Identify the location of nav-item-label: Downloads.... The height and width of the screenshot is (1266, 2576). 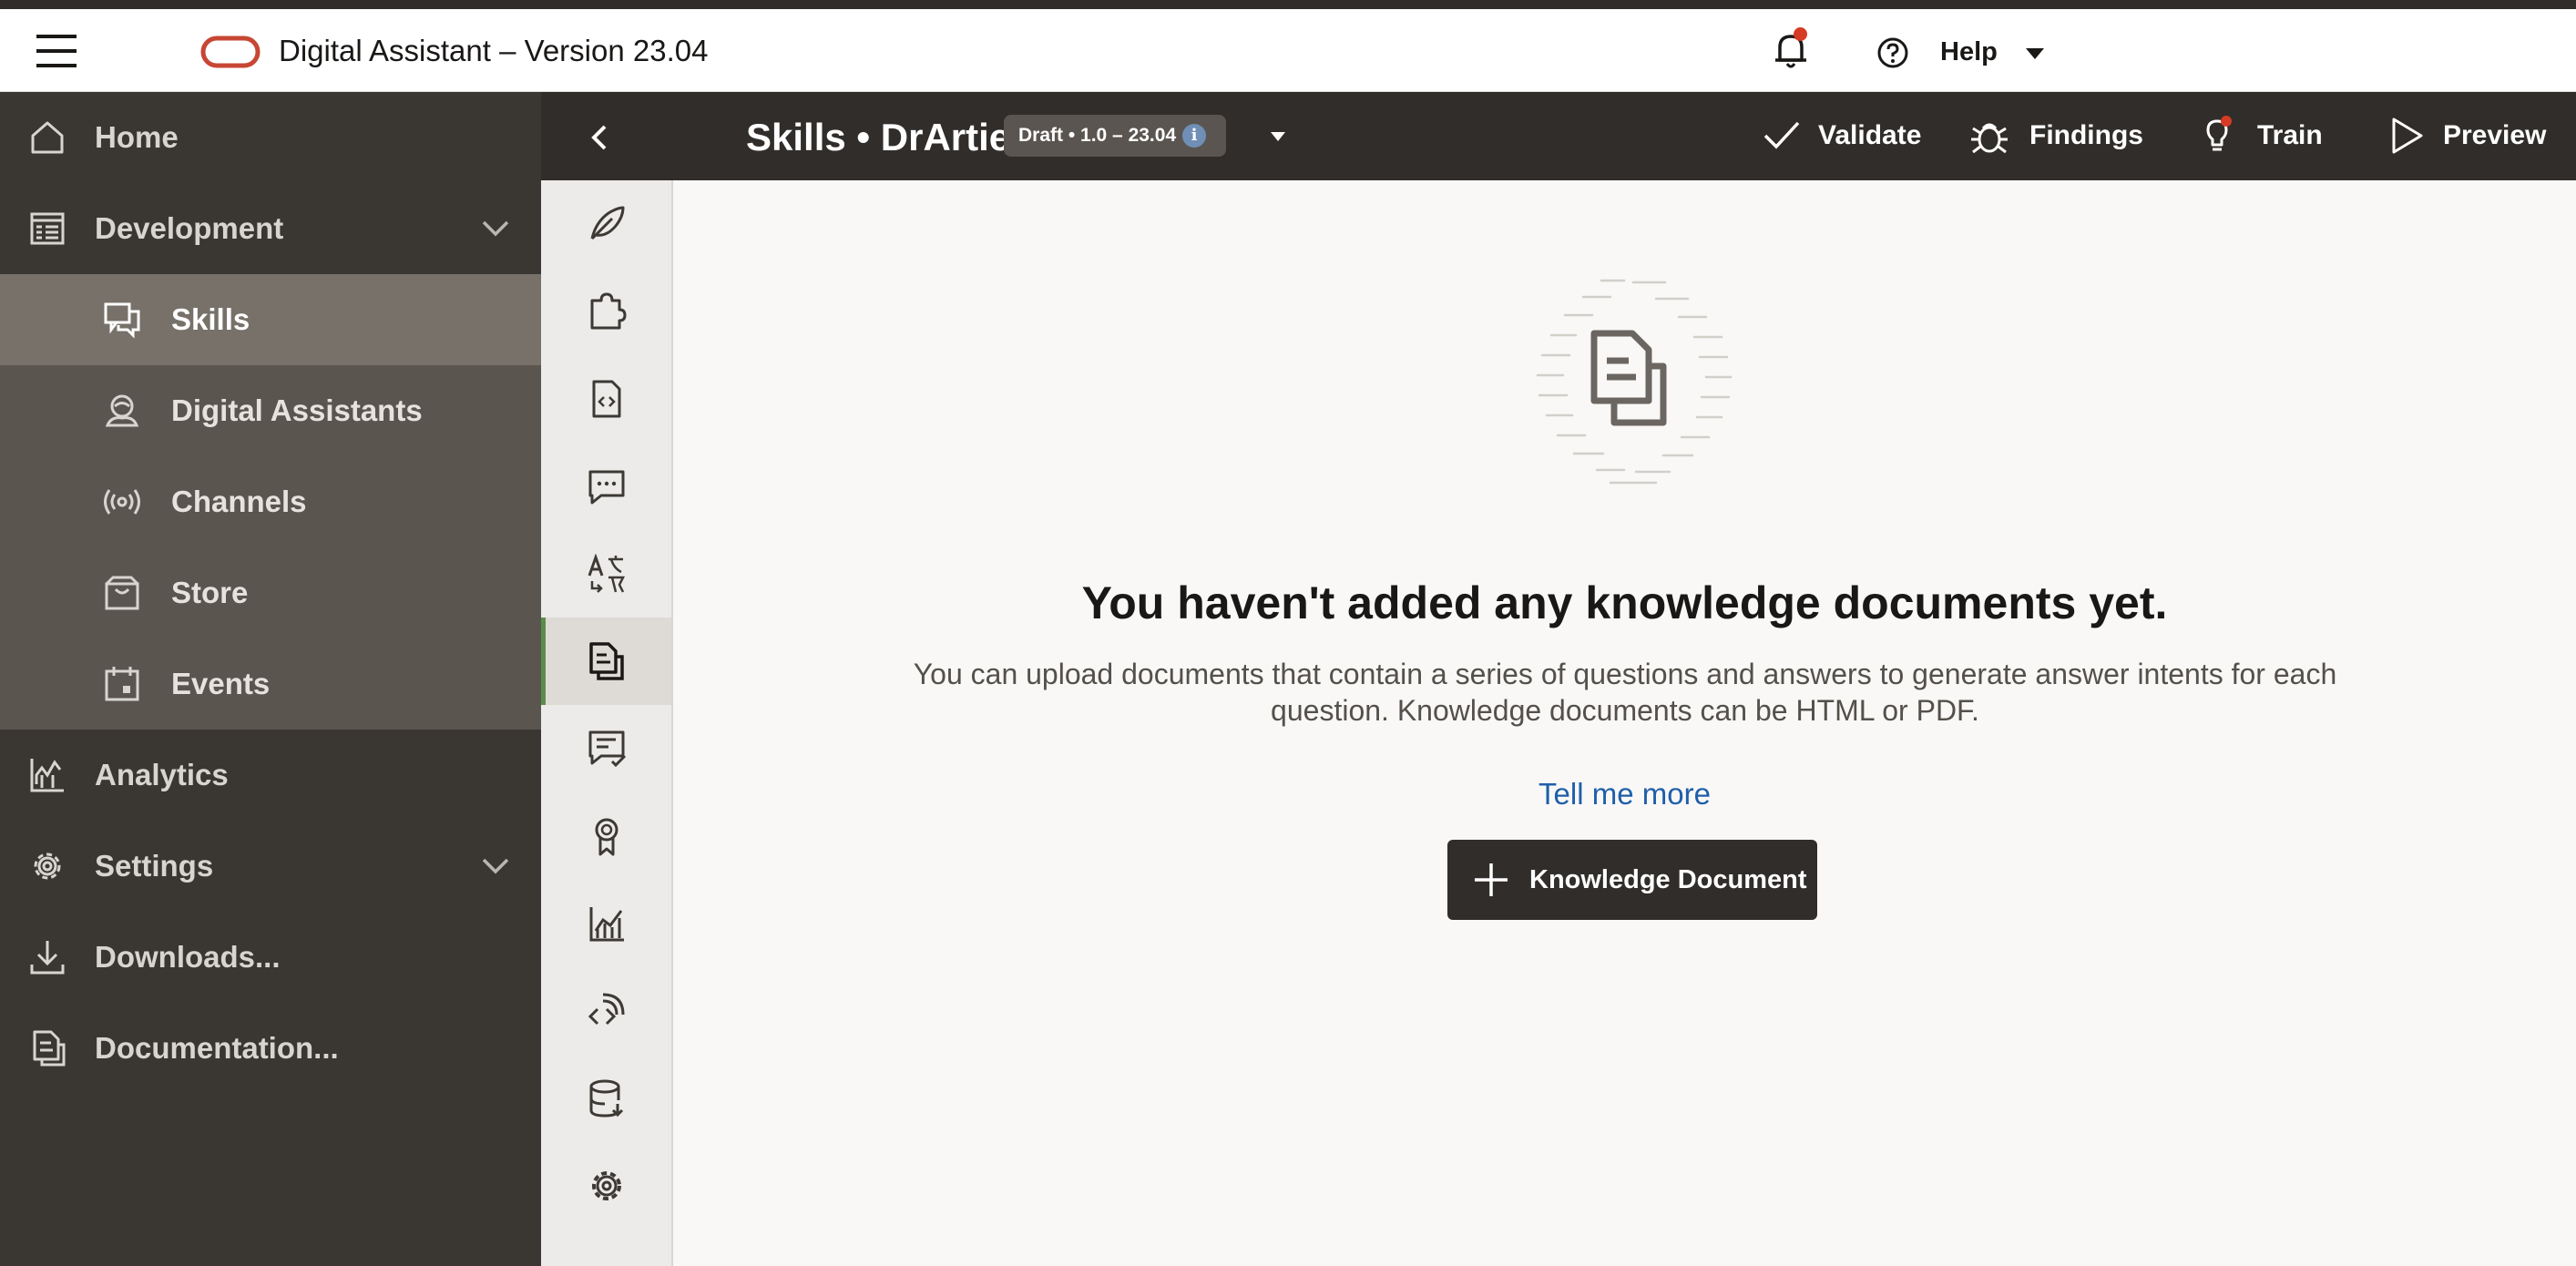
(188, 957).